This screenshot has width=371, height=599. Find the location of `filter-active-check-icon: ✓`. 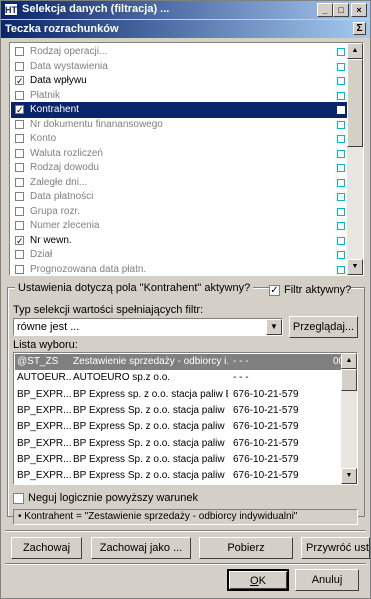

filter-active-check-icon: ✓ is located at coordinates (274, 290).